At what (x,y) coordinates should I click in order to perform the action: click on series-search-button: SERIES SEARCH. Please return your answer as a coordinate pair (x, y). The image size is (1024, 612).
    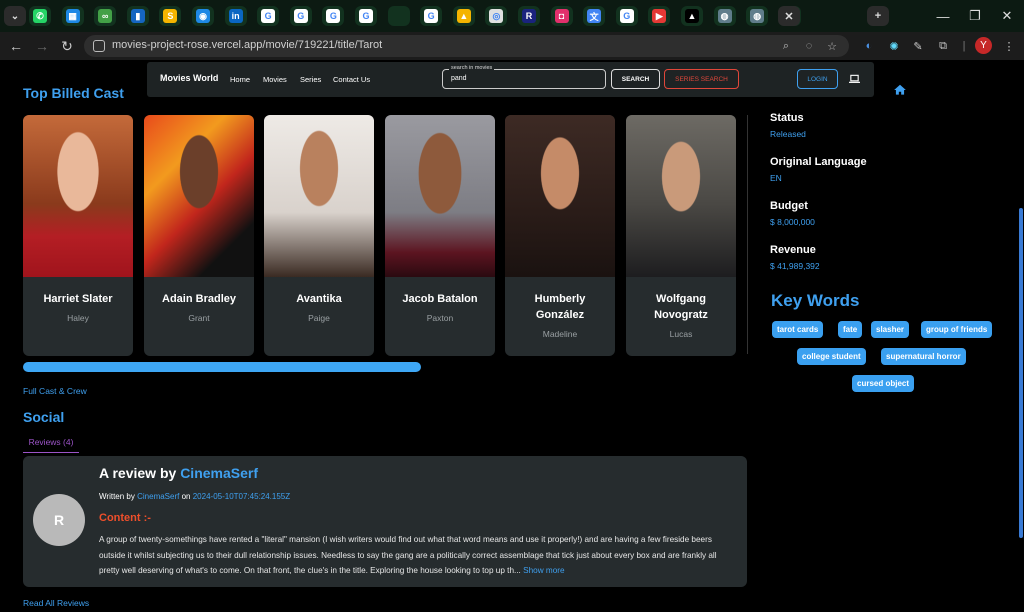
    Looking at the image, I should click on (701, 79).